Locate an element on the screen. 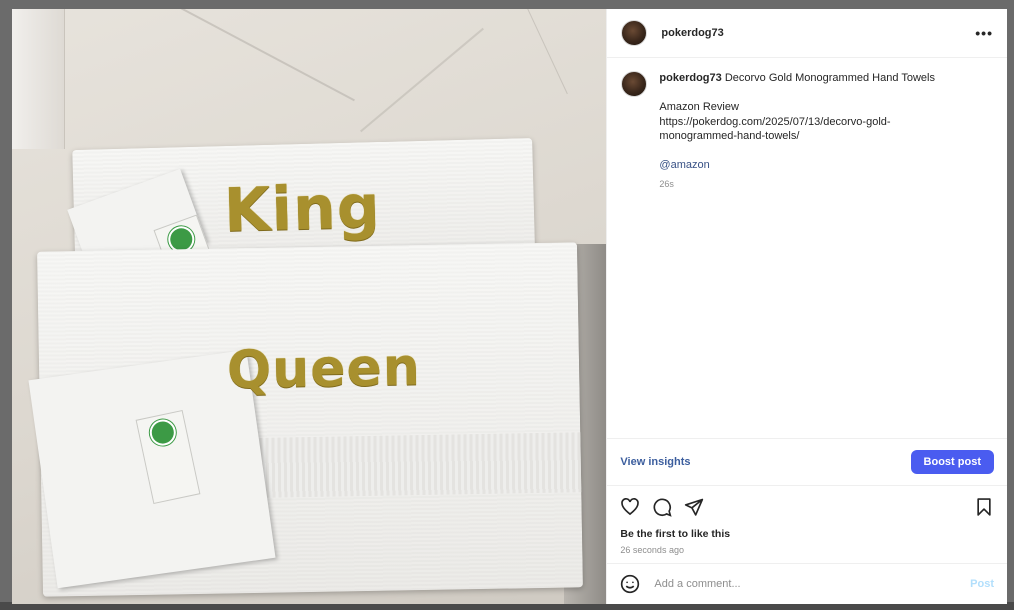  caption-timestamp: 26s is located at coordinates (666, 183).